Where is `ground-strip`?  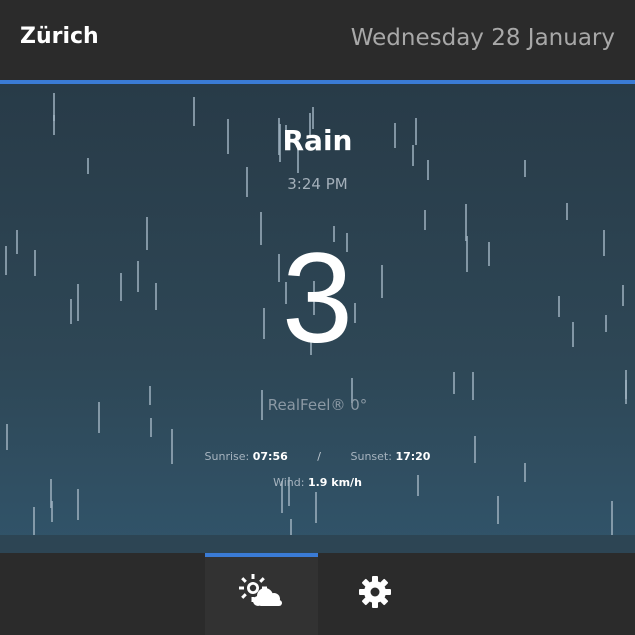
ground-strip is located at coordinates (317, 544).